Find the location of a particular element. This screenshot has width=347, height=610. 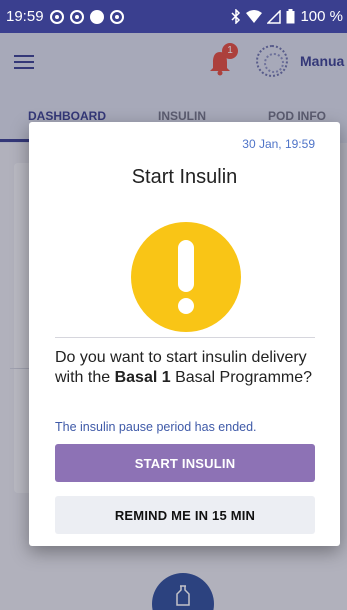

notification-dot-icon is located at coordinates (96, 16).